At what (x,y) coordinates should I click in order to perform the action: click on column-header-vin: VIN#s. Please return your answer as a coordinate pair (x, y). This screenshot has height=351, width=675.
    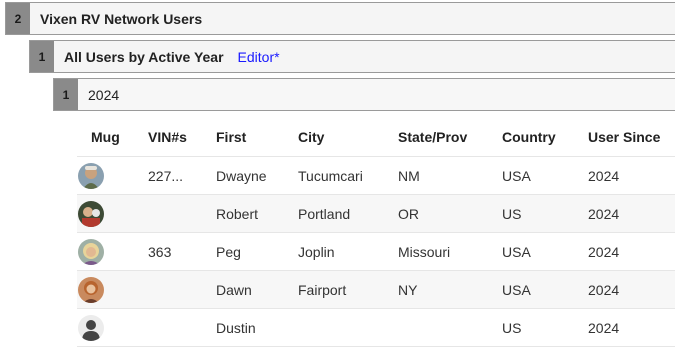
    Looking at the image, I should click on (182, 137).